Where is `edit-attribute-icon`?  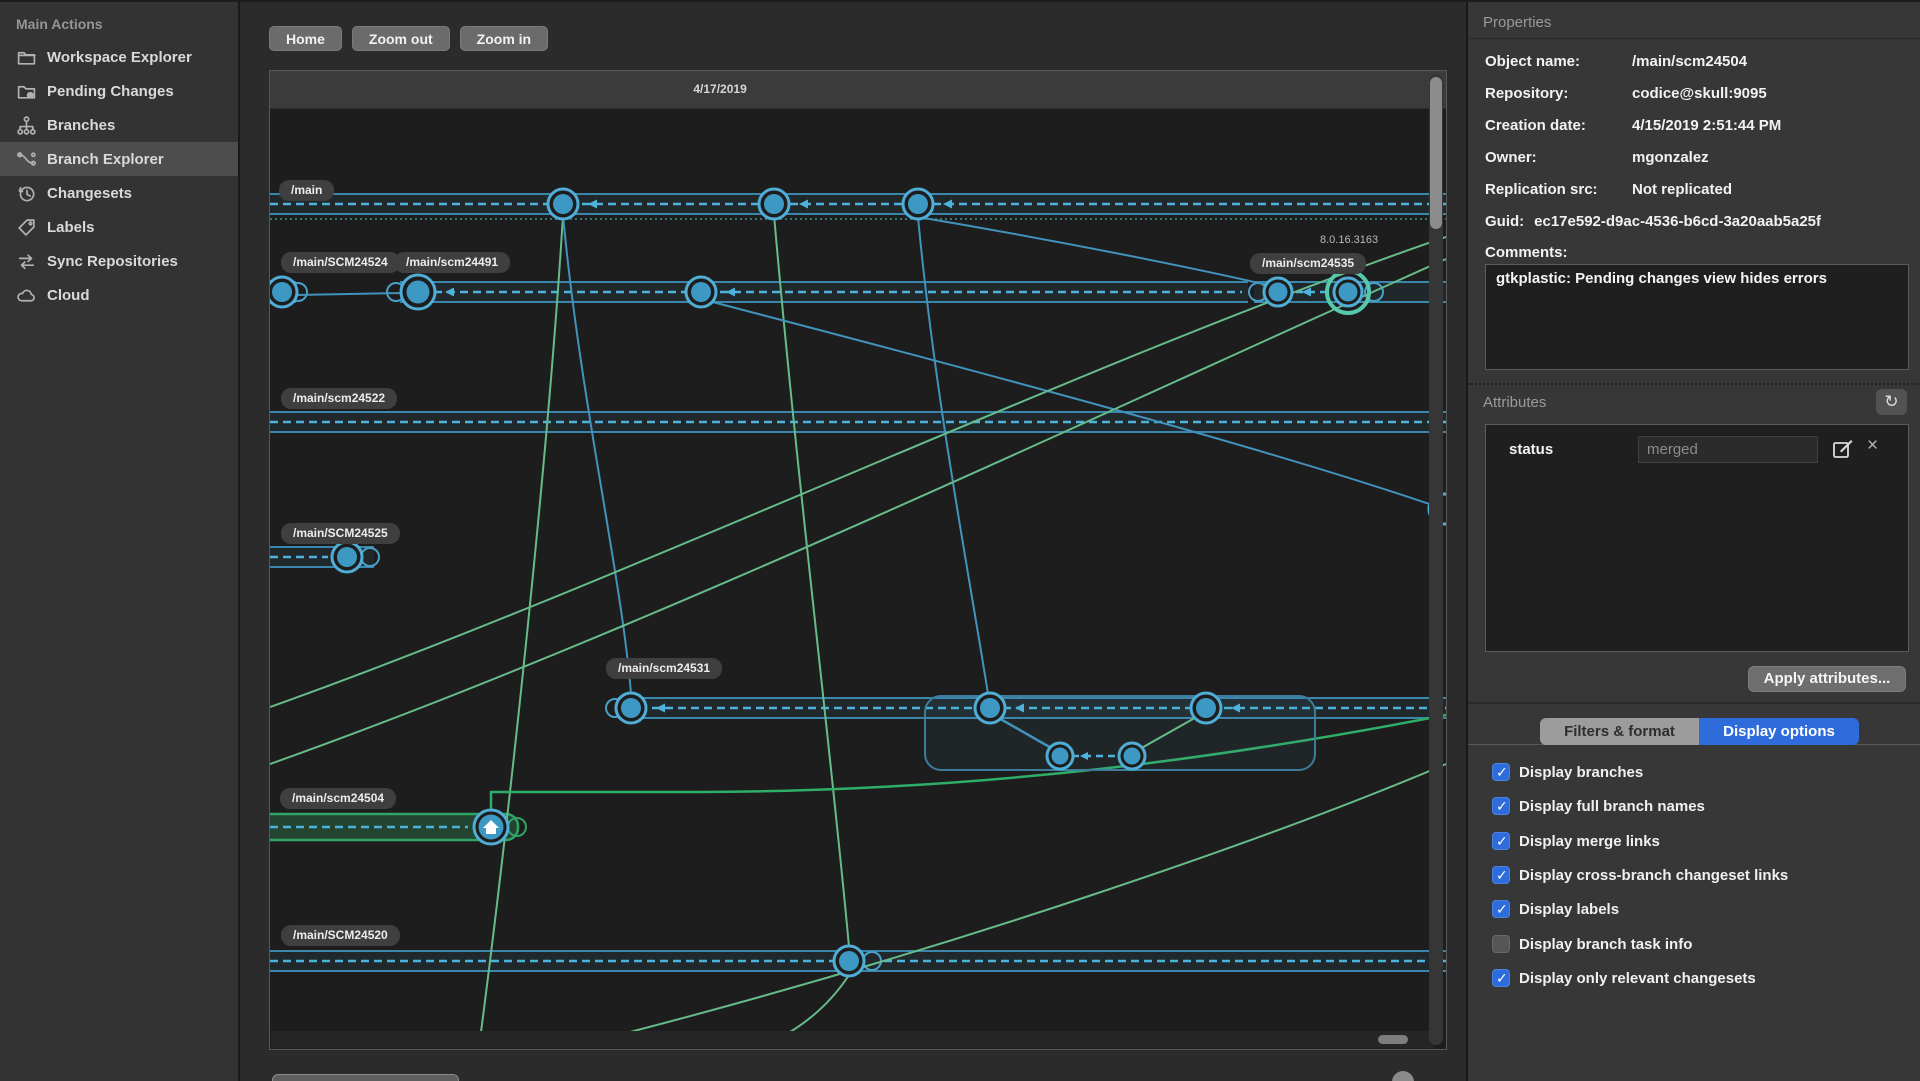 edit-attribute-icon is located at coordinates (1843, 449).